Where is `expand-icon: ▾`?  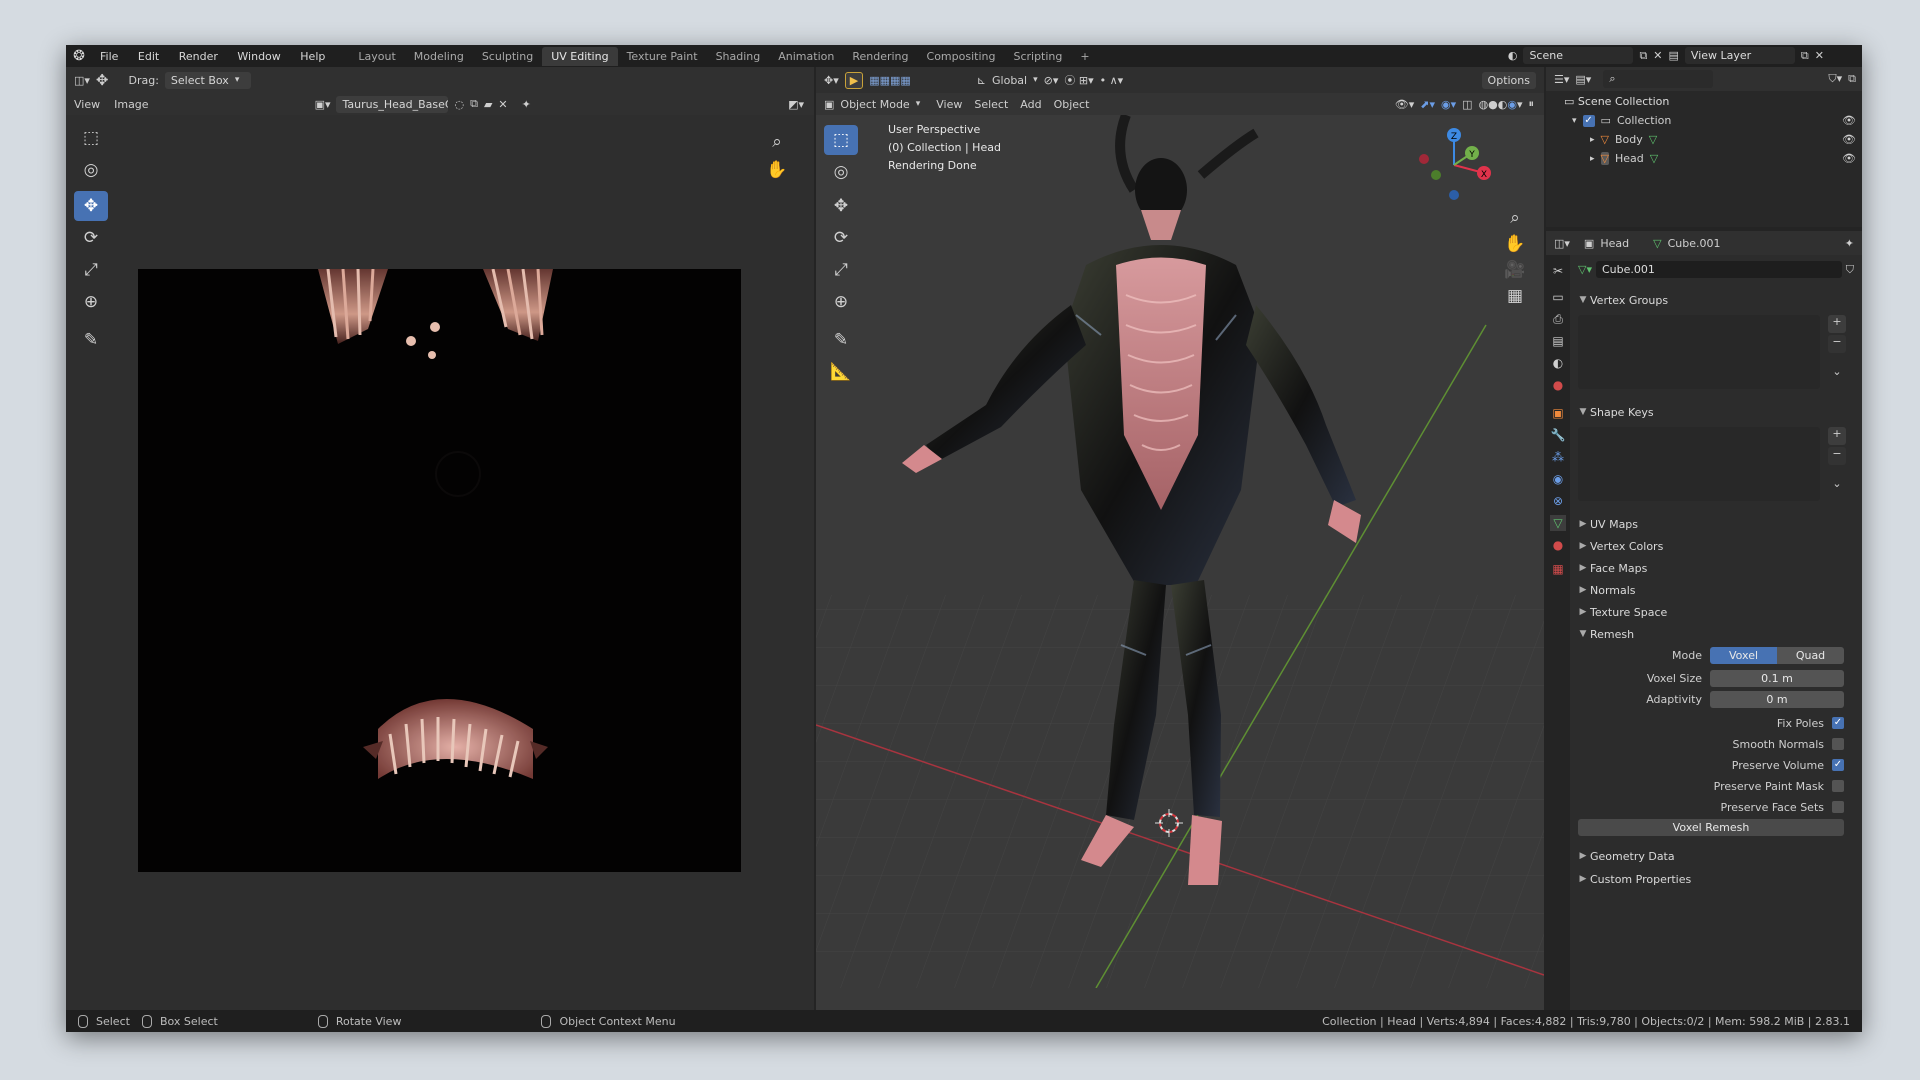
expand-icon: ▾ is located at coordinates (1574, 121).